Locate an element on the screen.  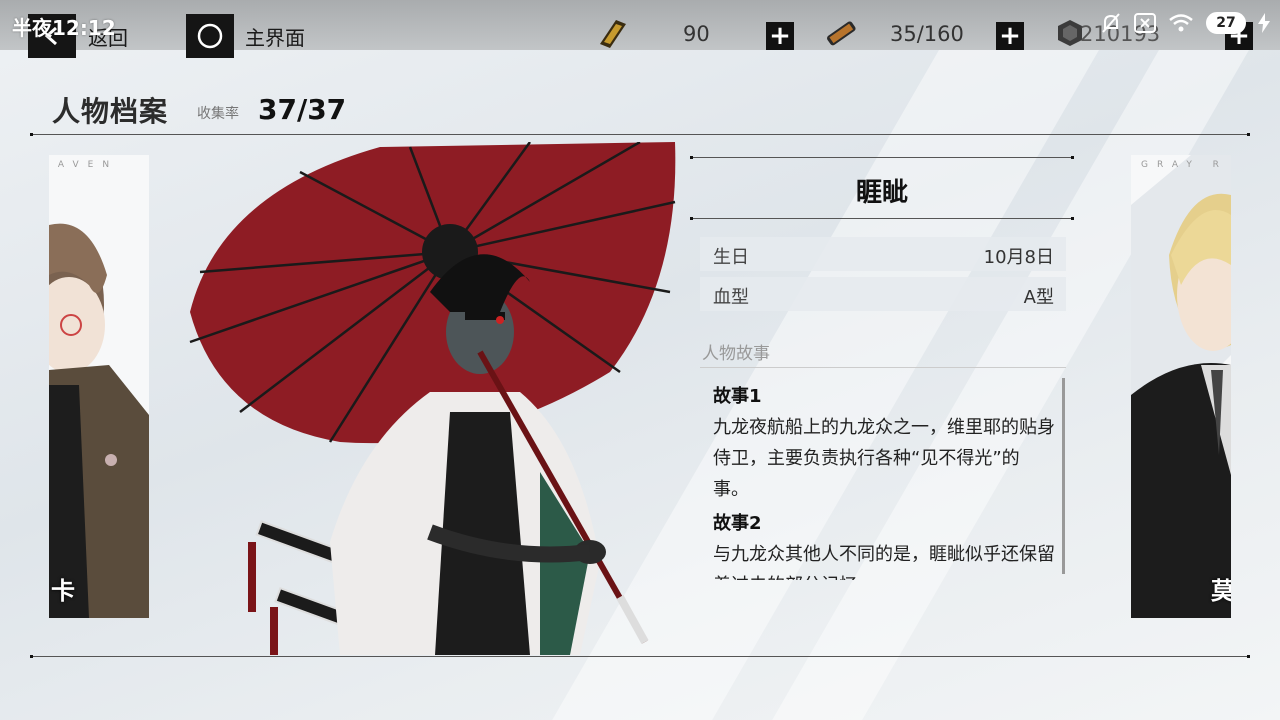
next-character-card: GRAY R 莫 is located at coordinates (1181, 386).